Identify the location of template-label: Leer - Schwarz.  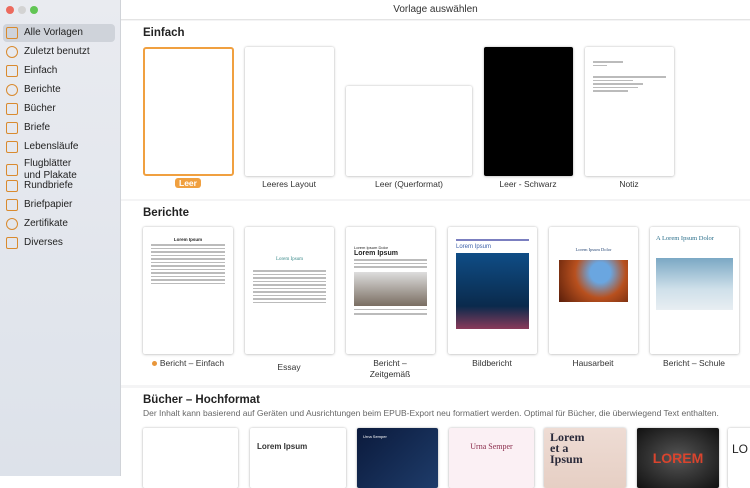
(528, 184).